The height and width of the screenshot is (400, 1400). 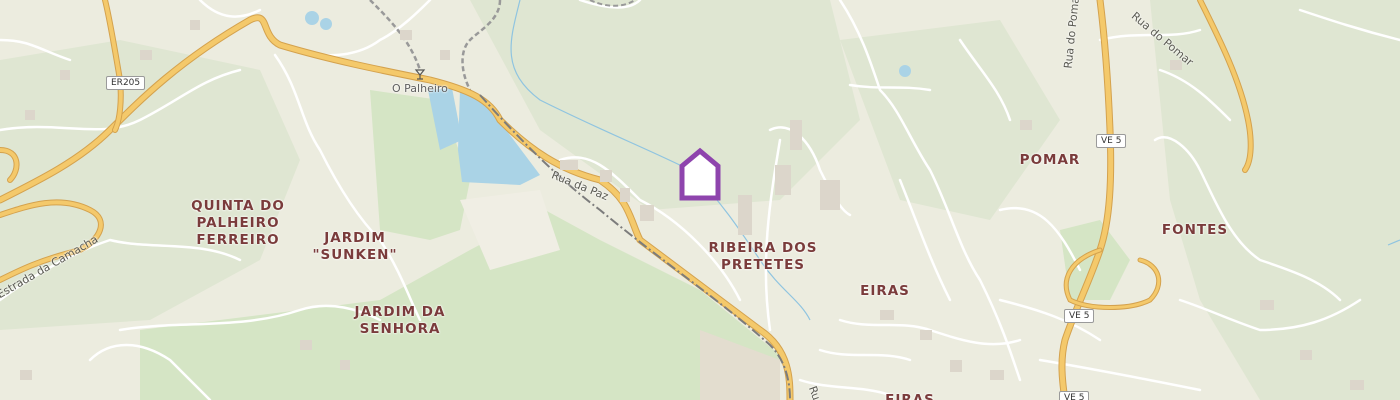 I want to click on location-marker, so click(x=700, y=174).